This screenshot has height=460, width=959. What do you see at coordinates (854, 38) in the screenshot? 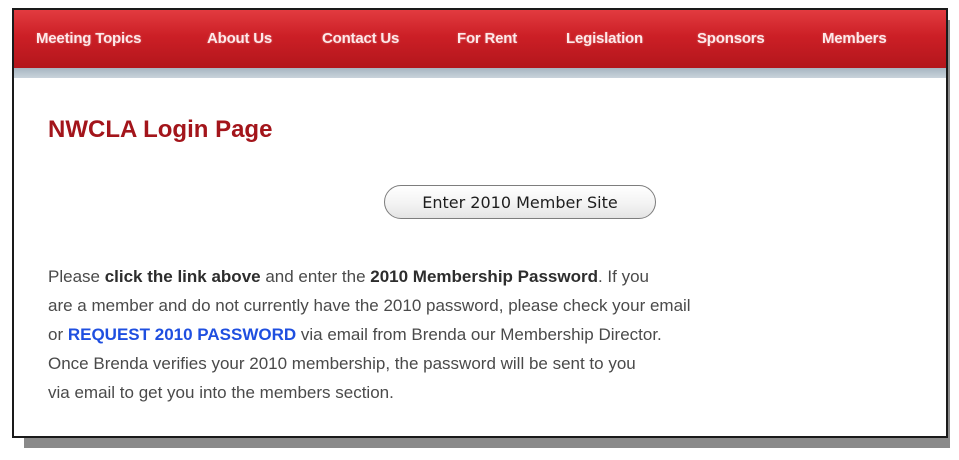
I see `nav-item-members: Members` at bounding box center [854, 38].